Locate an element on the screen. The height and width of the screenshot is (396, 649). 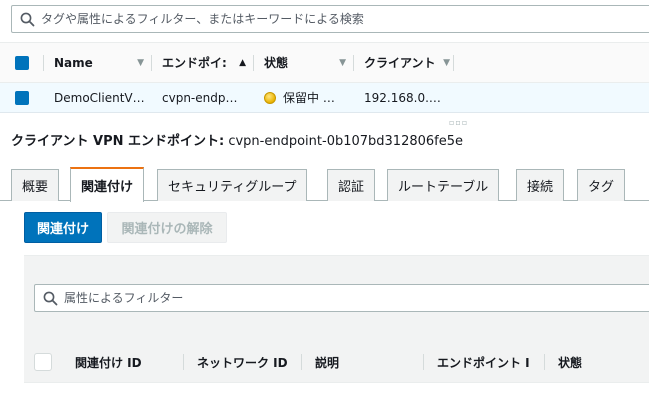
tab-tags: タグ is located at coordinates (601, 185).